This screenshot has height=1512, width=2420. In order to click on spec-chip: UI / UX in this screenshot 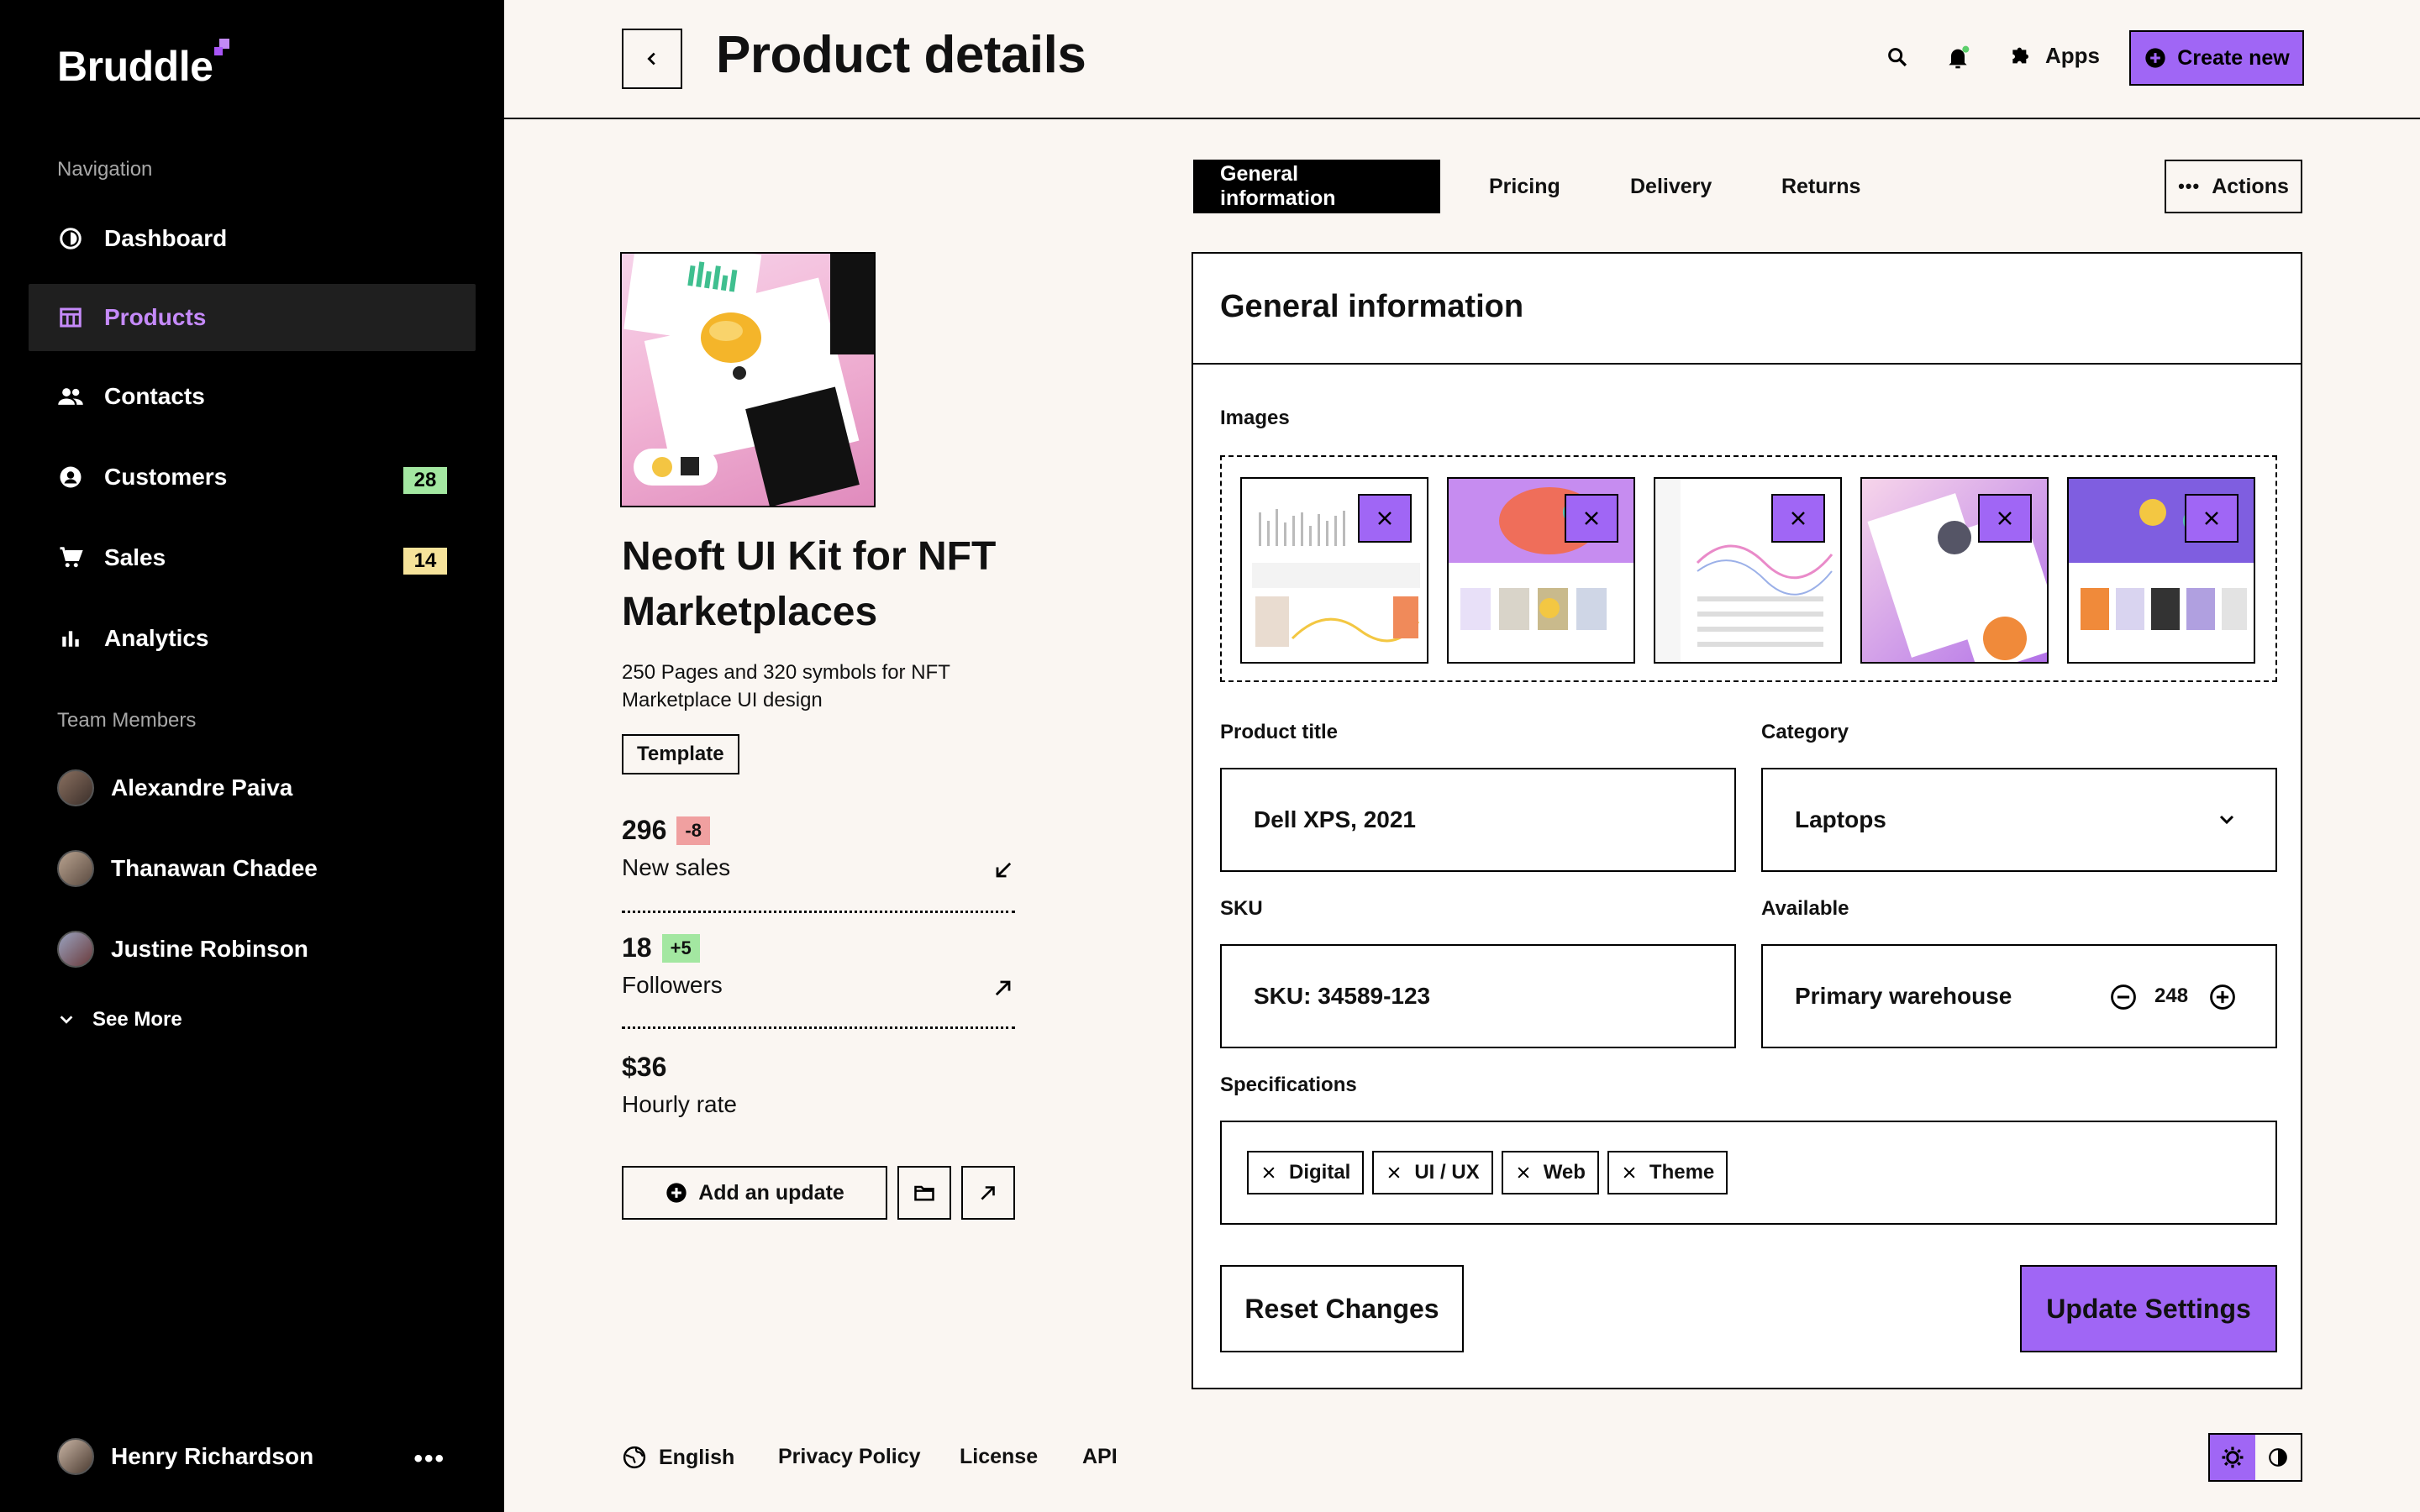, I will do `click(1433, 1172)`.